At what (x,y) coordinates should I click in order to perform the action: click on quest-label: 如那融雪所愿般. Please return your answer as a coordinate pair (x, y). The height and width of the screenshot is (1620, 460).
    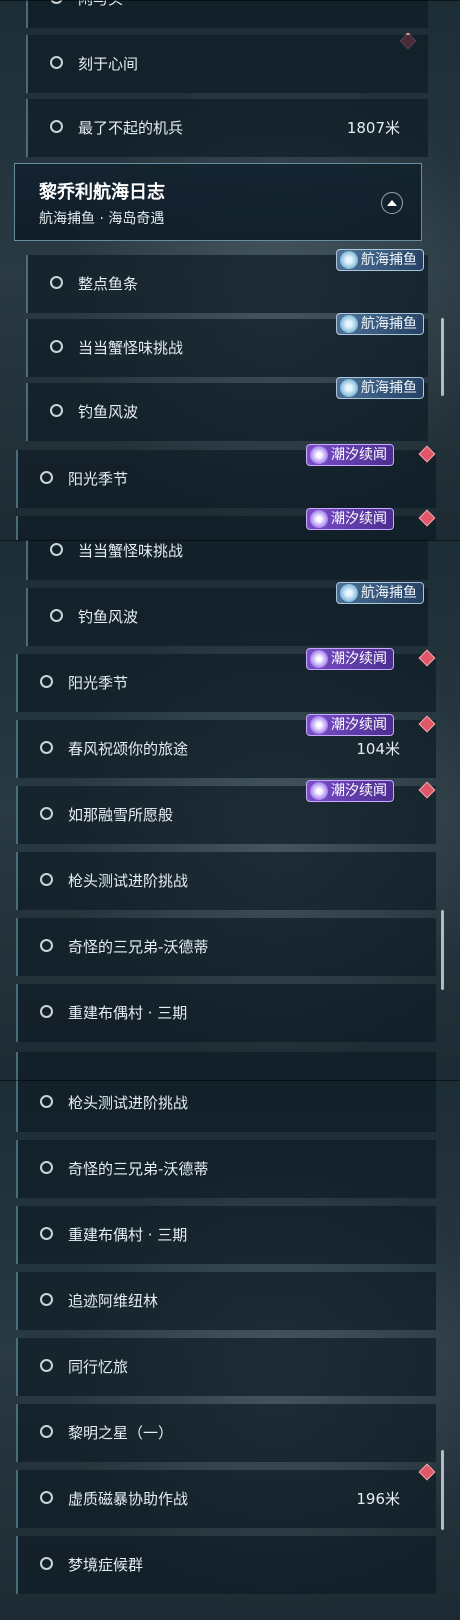
    Looking at the image, I should click on (121, 815).